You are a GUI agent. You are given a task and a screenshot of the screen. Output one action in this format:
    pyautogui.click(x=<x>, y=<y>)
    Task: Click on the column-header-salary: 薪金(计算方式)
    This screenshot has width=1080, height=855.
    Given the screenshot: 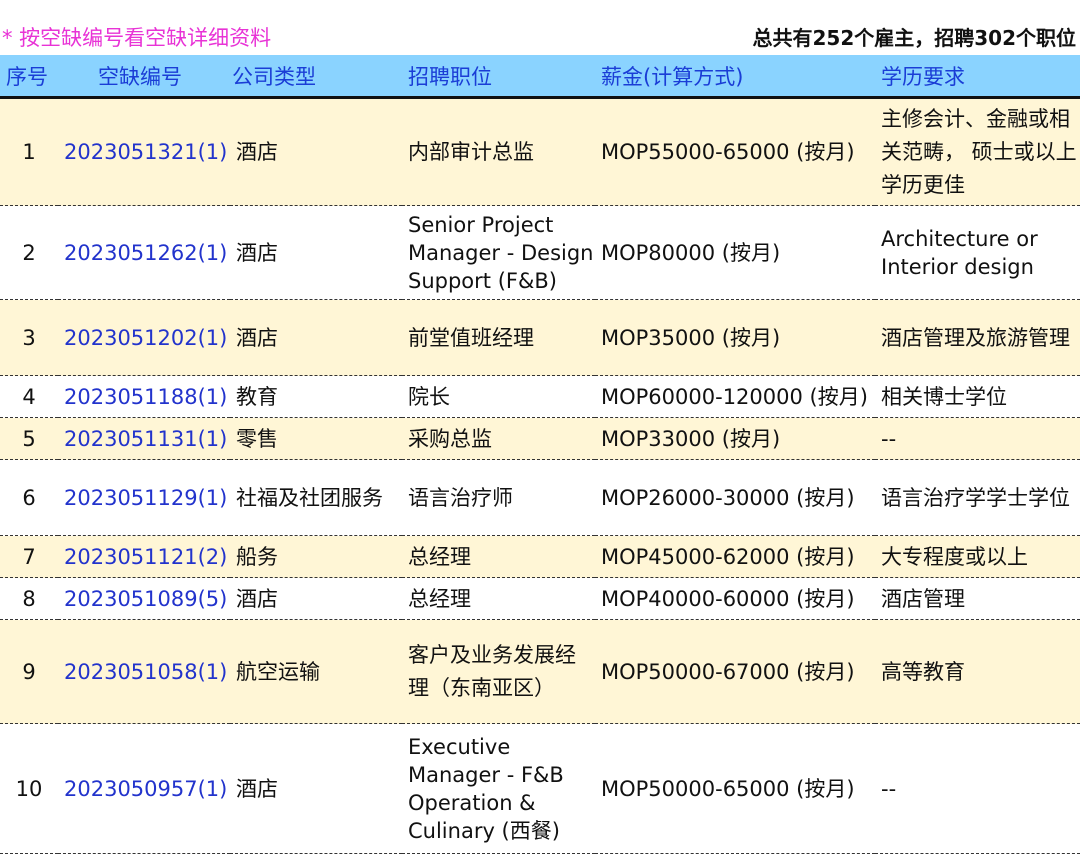 What is the action you would take?
    pyautogui.click(x=735, y=77)
    